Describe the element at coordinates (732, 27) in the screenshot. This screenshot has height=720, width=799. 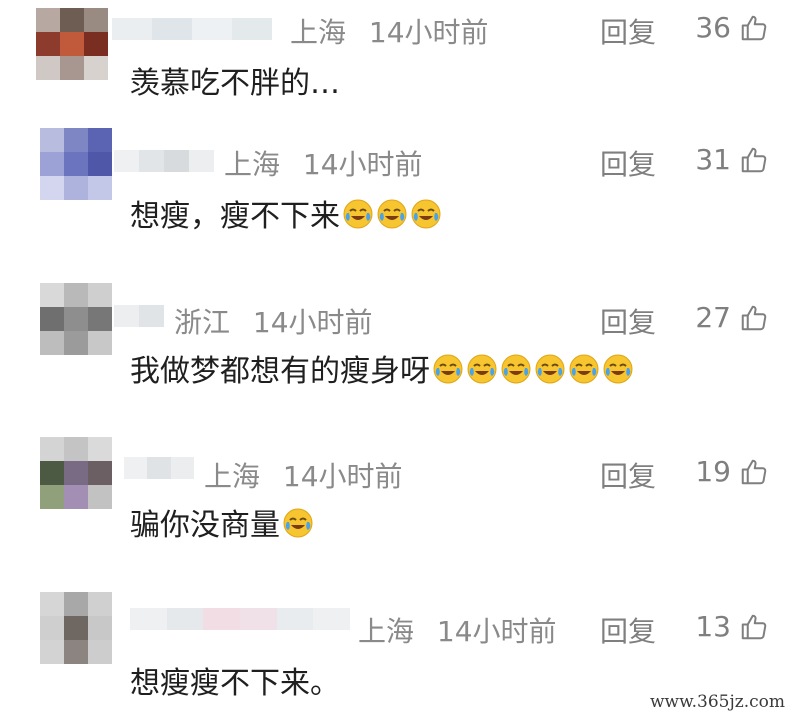
I see `like-button: 36` at that location.